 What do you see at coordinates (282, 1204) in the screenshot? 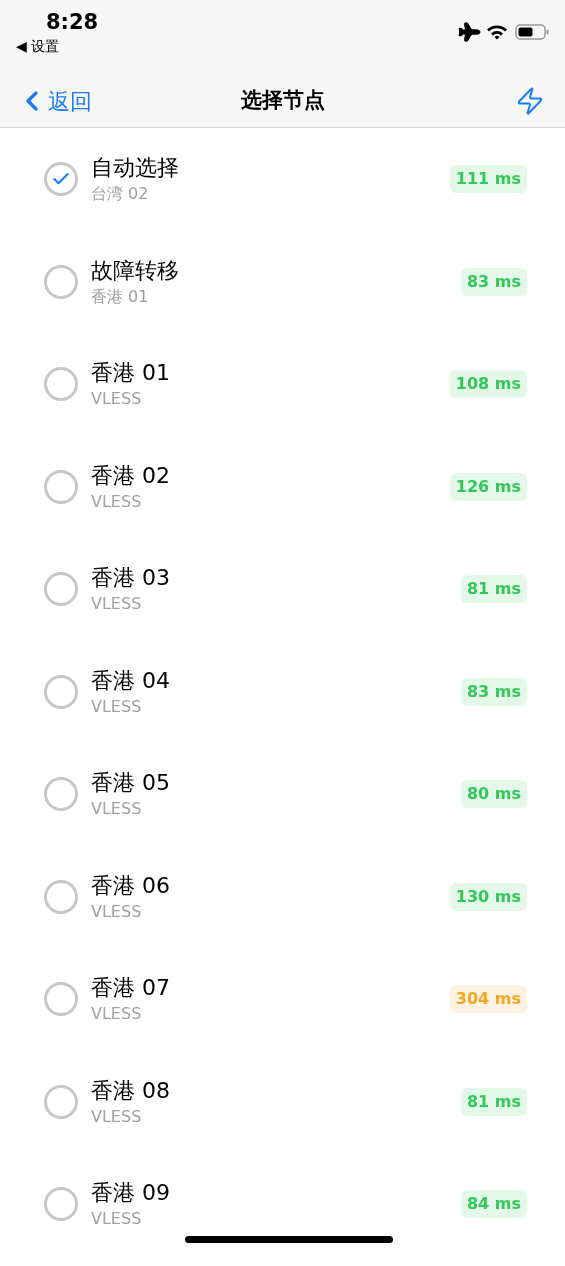
I see `node-row: 香港 09 VLESS 84 ms` at bounding box center [282, 1204].